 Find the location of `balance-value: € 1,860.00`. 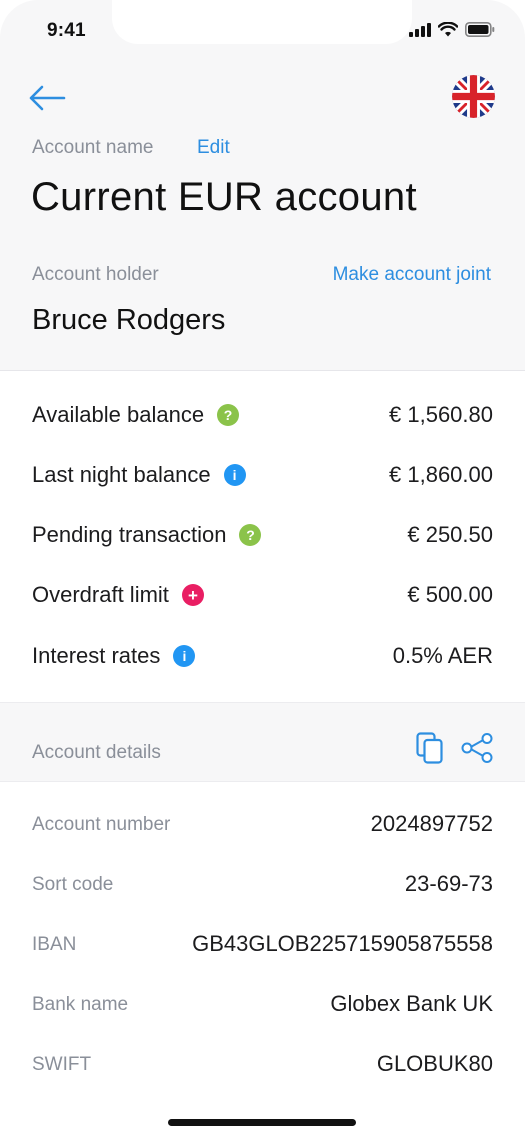

balance-value: € 1,860.00 is located at coordinates (441, 474).